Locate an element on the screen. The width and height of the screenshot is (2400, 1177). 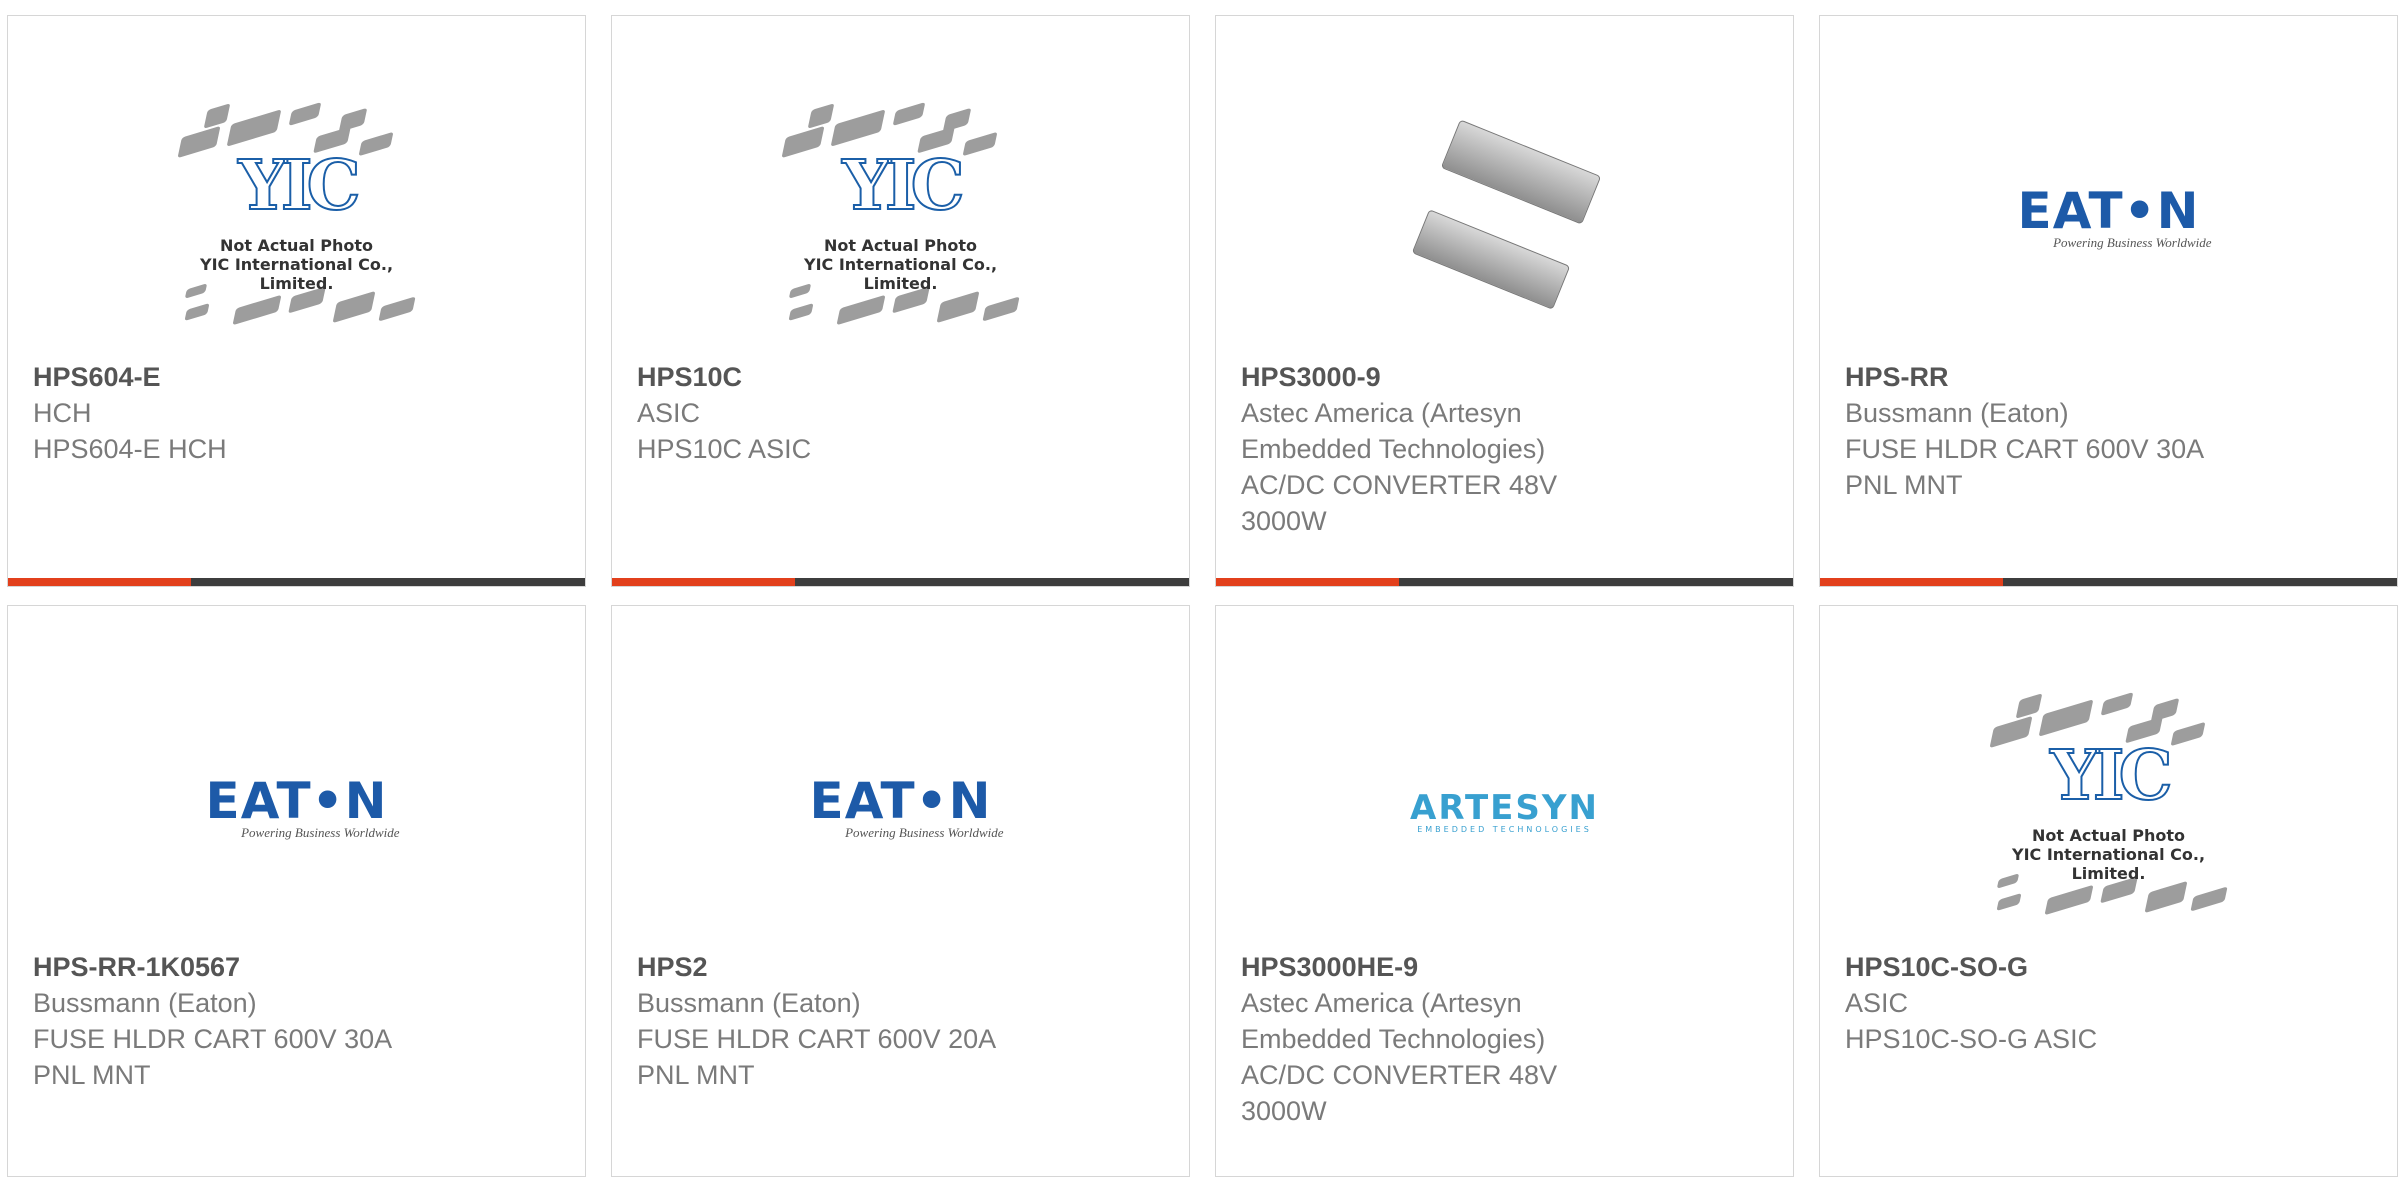
product-image: ARTESYN EMBEDDED TECHNOLOGIES is located at coordinates (1504, 811).